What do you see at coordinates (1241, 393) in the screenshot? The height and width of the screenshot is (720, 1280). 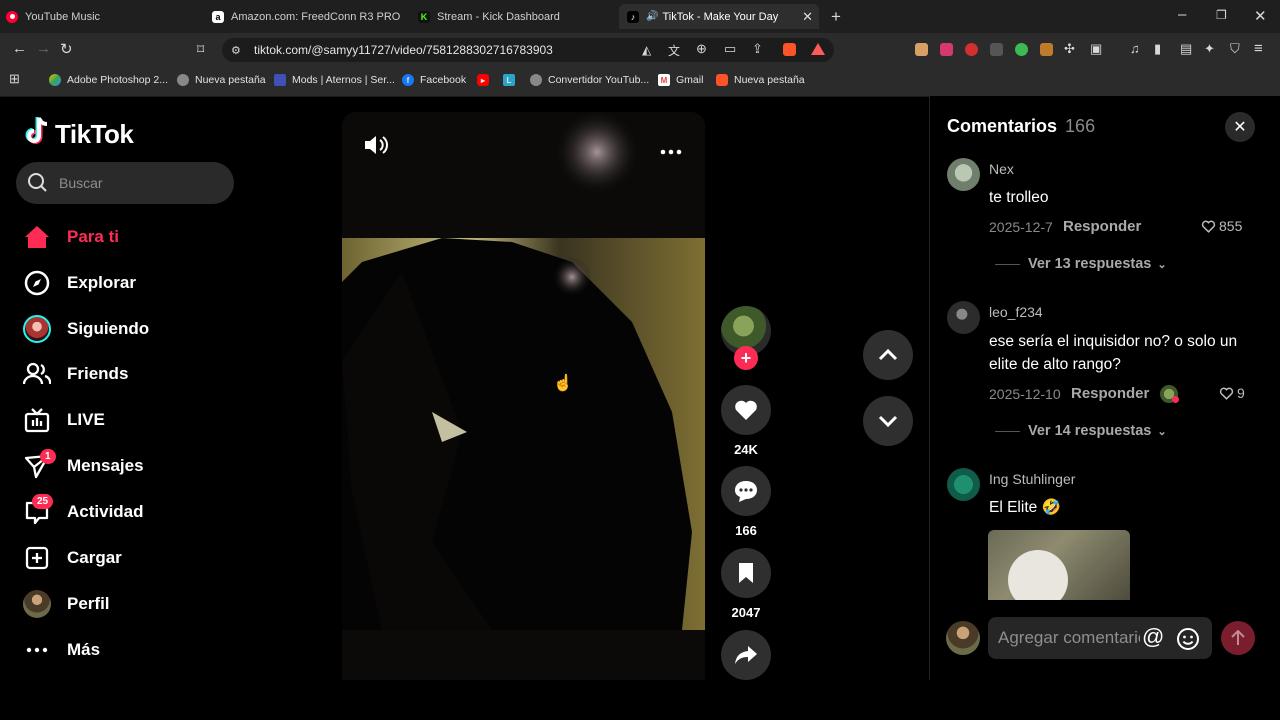 I see `comment-like-count: 9` at bounding box center [1241, 393].